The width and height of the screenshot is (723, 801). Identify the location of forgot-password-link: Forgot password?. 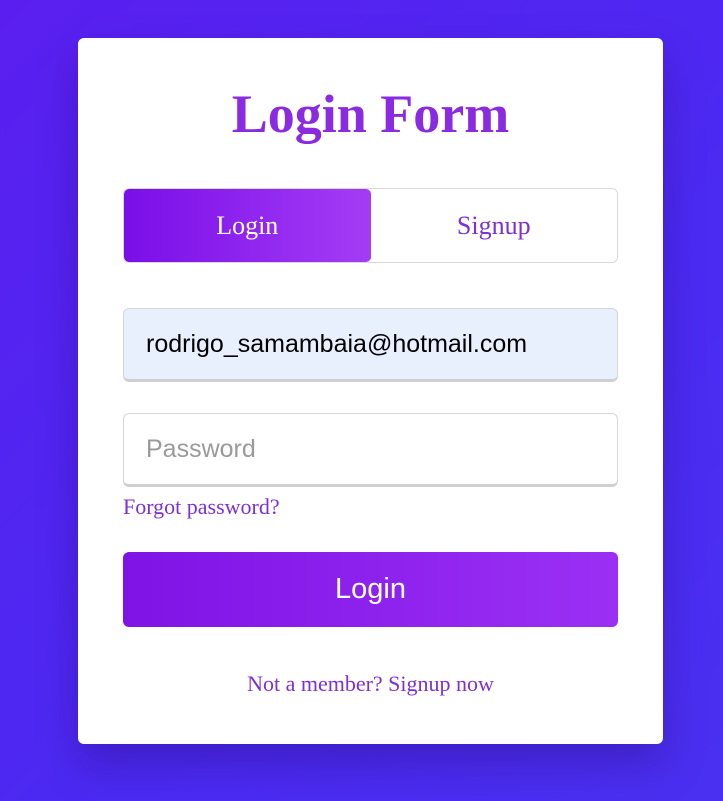
(201, 507).